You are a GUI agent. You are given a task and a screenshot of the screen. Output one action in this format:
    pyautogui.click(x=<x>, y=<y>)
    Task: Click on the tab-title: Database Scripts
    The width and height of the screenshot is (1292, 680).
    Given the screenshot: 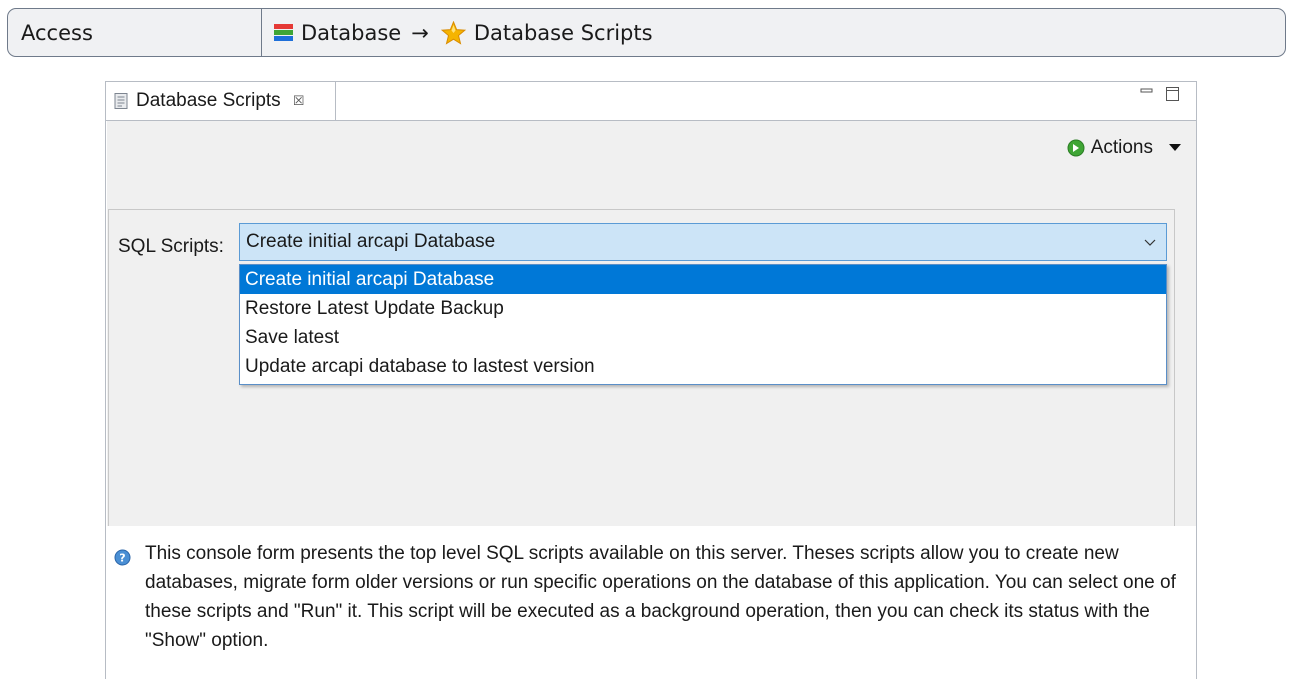 What is the action you would take?
    pyautogui.click(x=208, y=100)
    